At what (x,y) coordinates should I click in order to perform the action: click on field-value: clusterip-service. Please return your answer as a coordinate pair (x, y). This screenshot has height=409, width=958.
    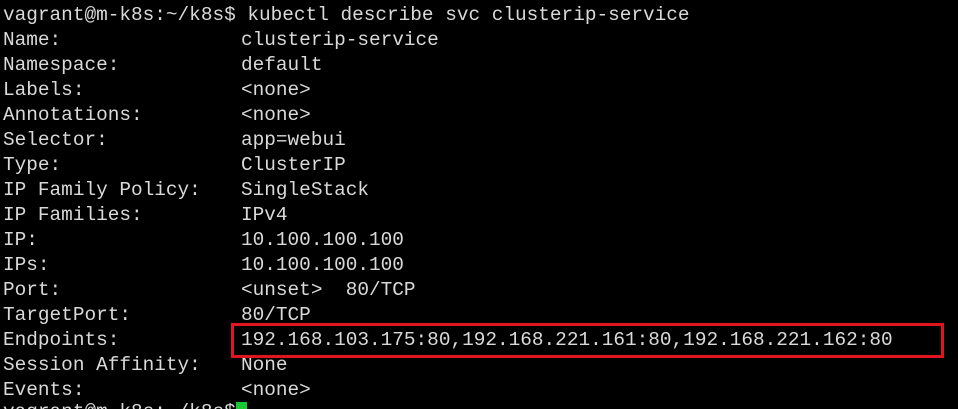
    Looking at the image, I should click on (340, 40).